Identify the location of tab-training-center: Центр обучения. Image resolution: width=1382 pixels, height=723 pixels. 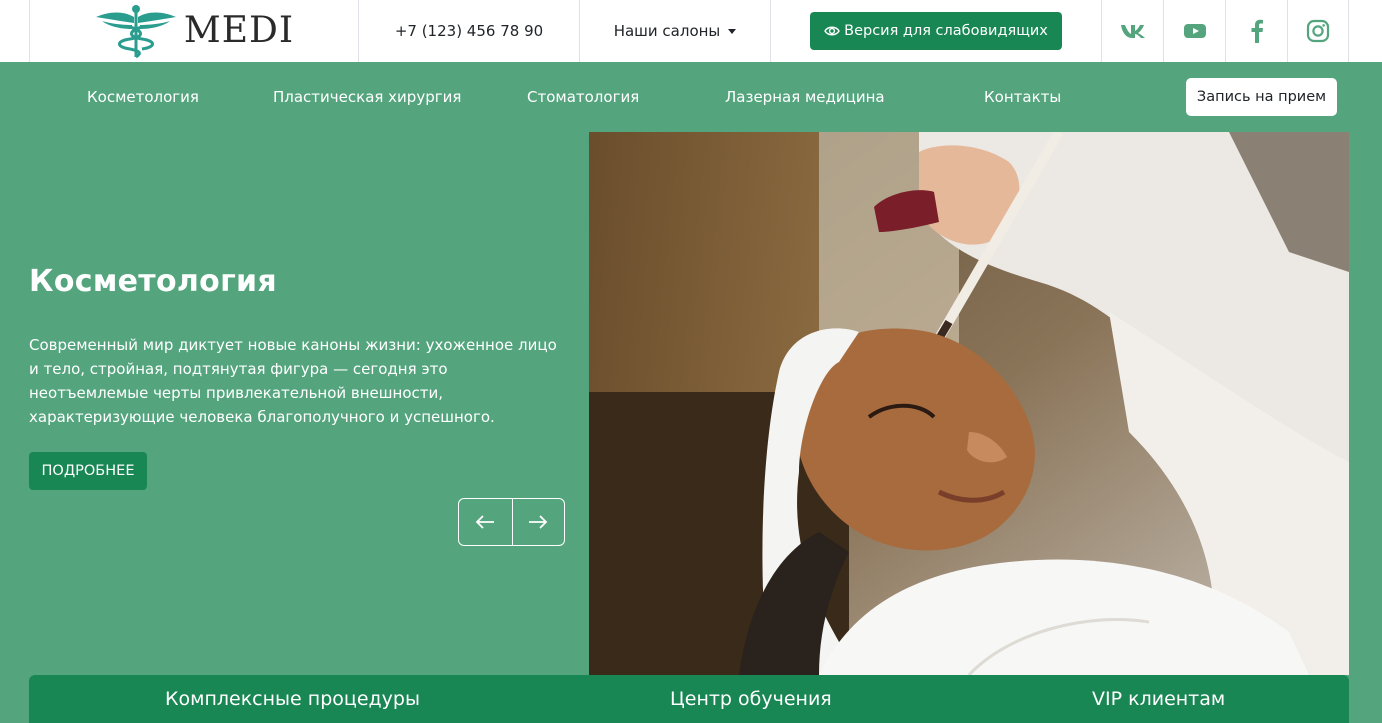
(751, 699).